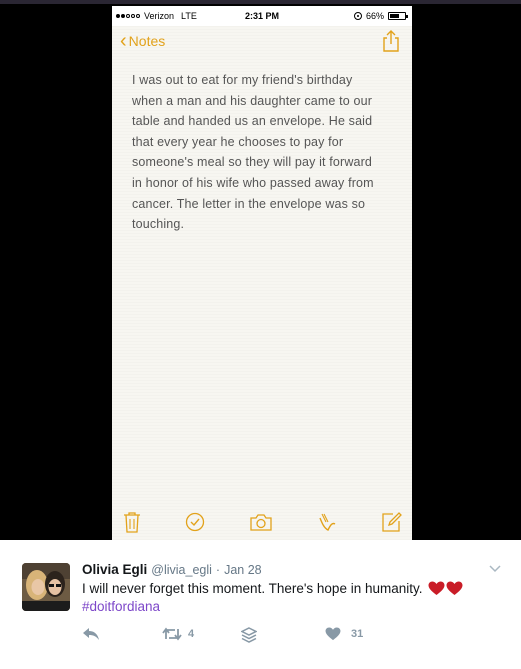 Image resolution: width=521 pixels, height=669 pixels. What do you see at coordinates (262, 42) in the screenshot?
I see `notes-navbar: ‹ Notes` at bounding box center [262, 42].